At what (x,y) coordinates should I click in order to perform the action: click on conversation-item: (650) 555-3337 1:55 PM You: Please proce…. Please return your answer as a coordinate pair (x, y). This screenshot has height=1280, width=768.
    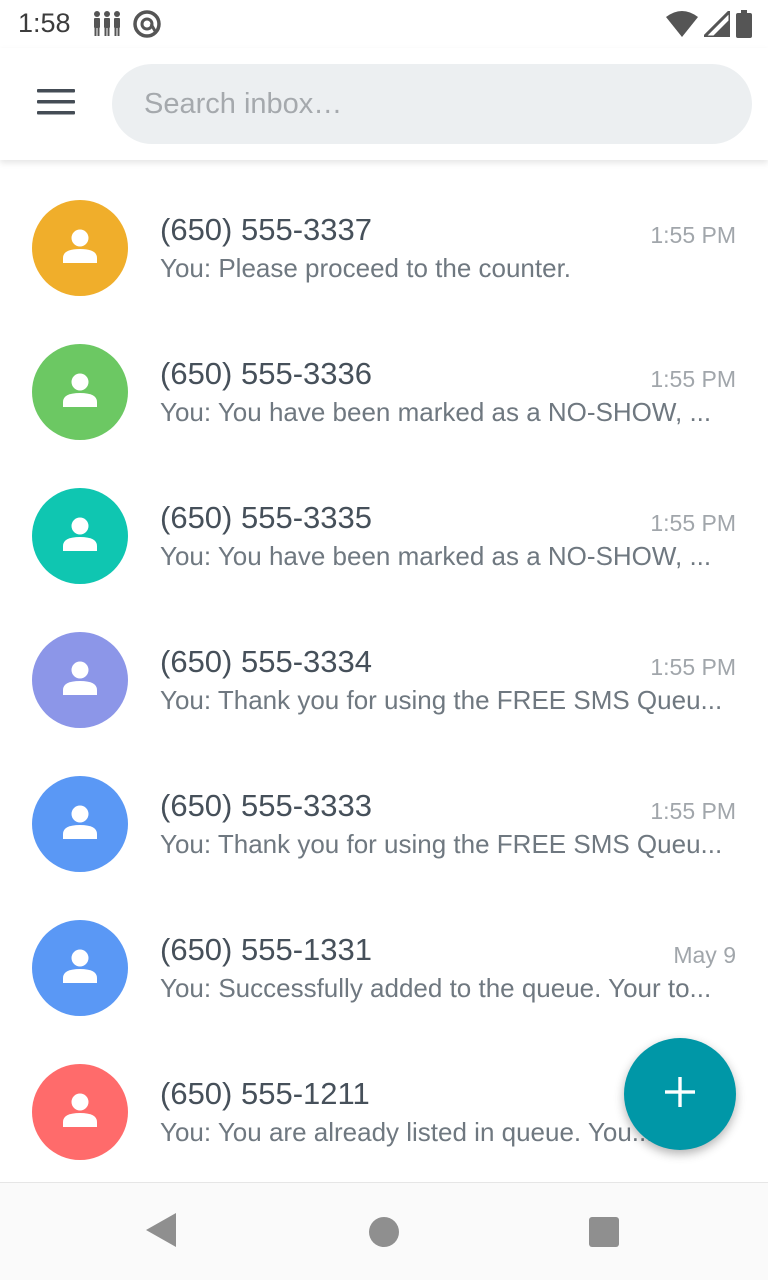
    Looking at the image, I should click on (384, 248).